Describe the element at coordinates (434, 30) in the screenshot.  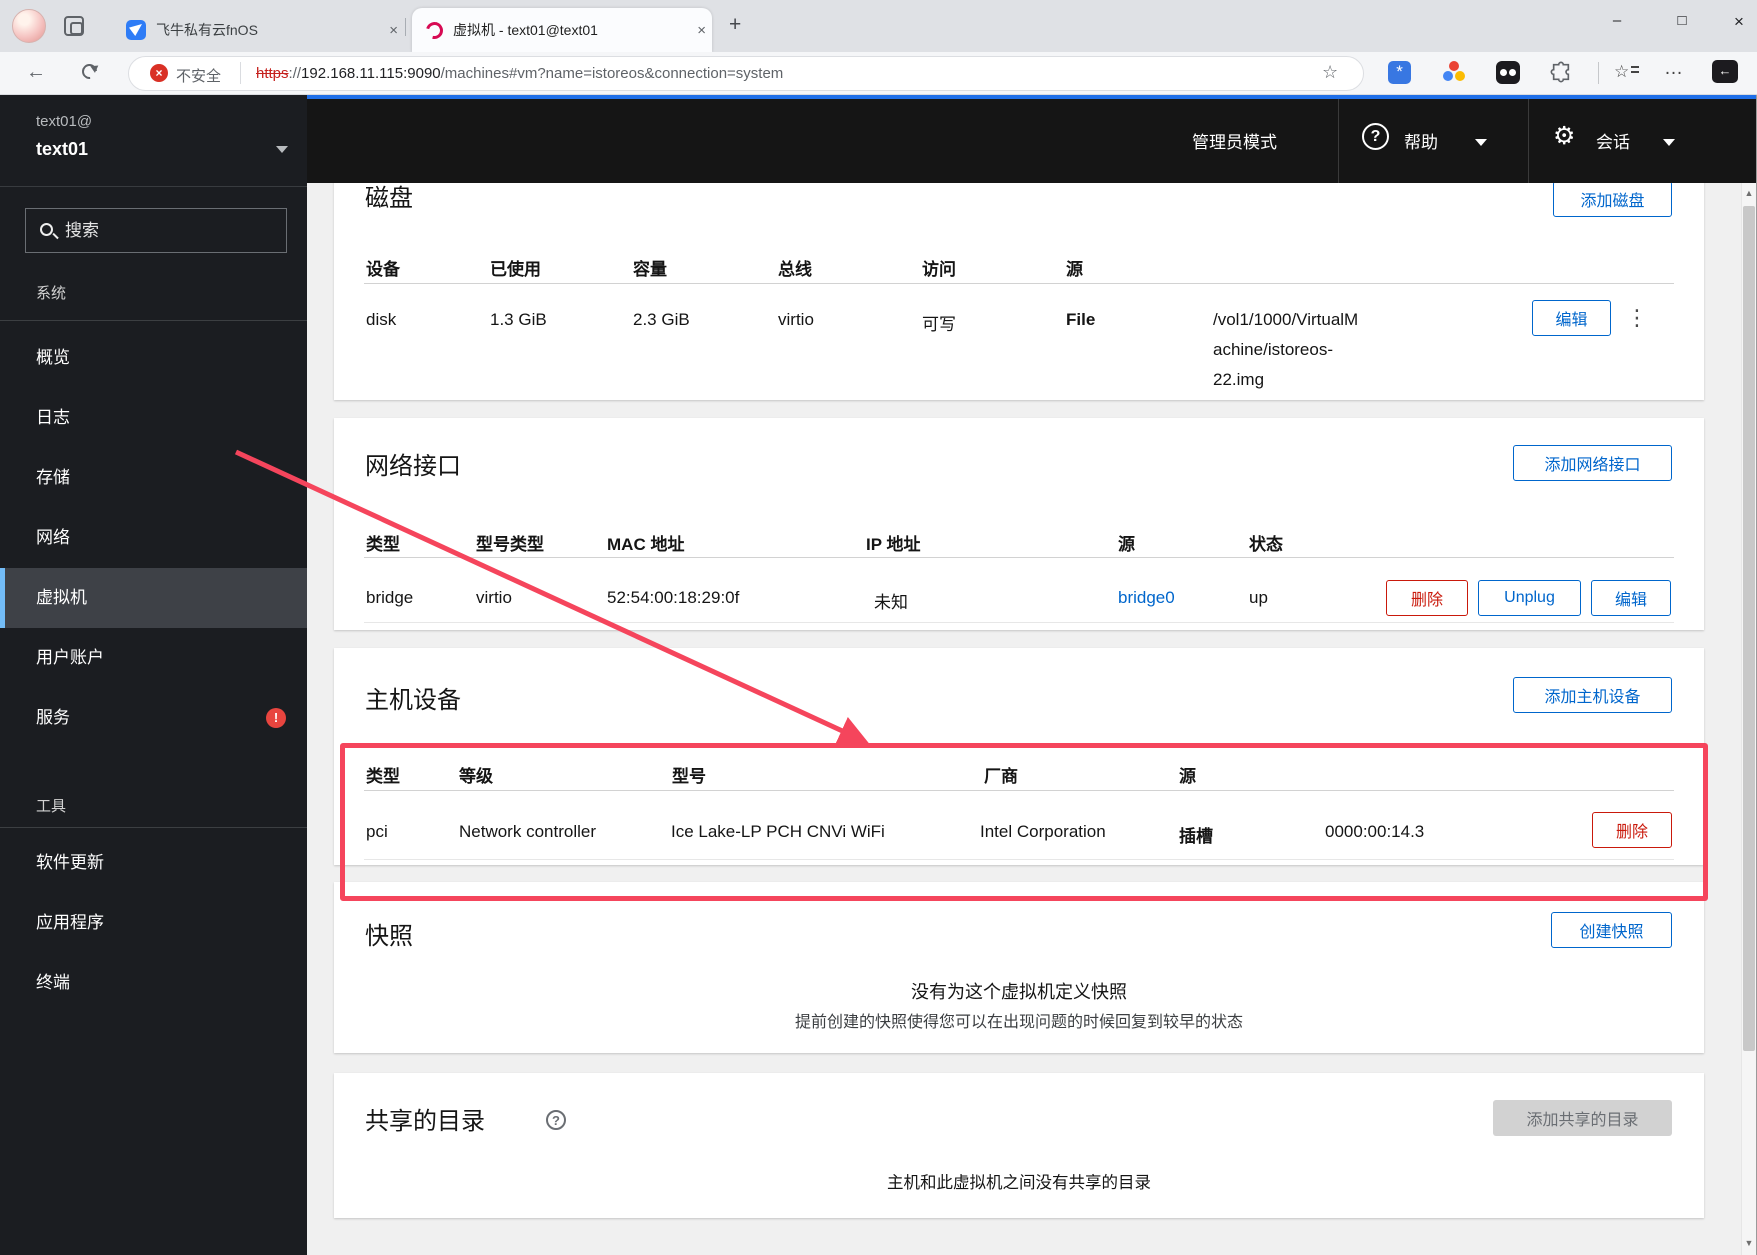
I see `cockpit-favicon` at that location.